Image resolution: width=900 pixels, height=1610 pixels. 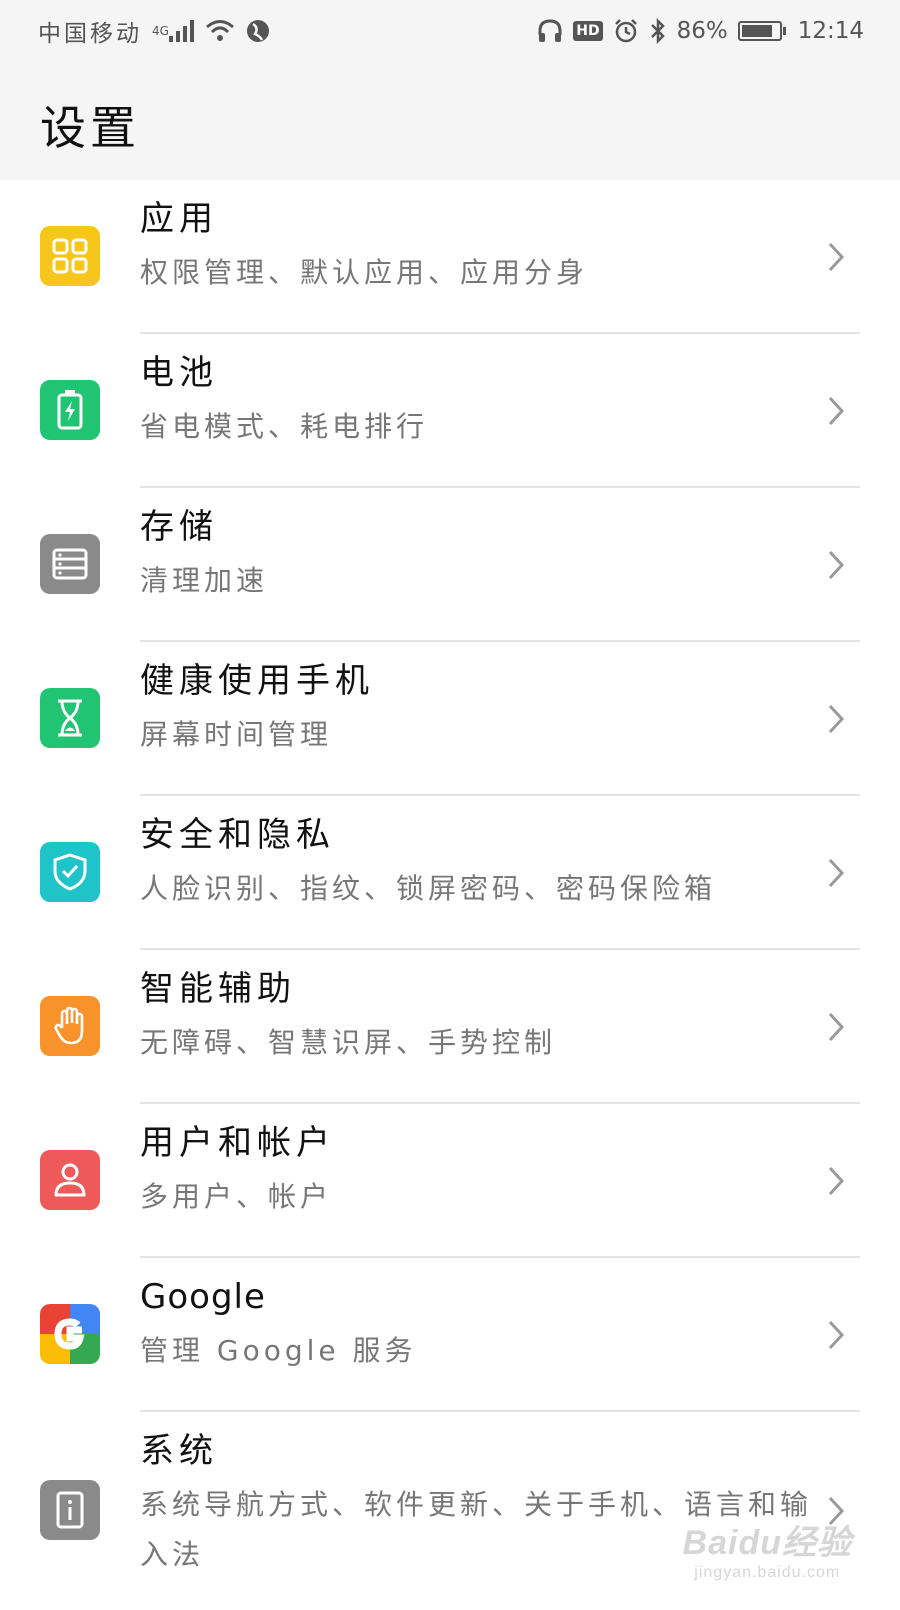 I want to click on settings-item-title: 健康使用手机, so click(x=257, y=681).